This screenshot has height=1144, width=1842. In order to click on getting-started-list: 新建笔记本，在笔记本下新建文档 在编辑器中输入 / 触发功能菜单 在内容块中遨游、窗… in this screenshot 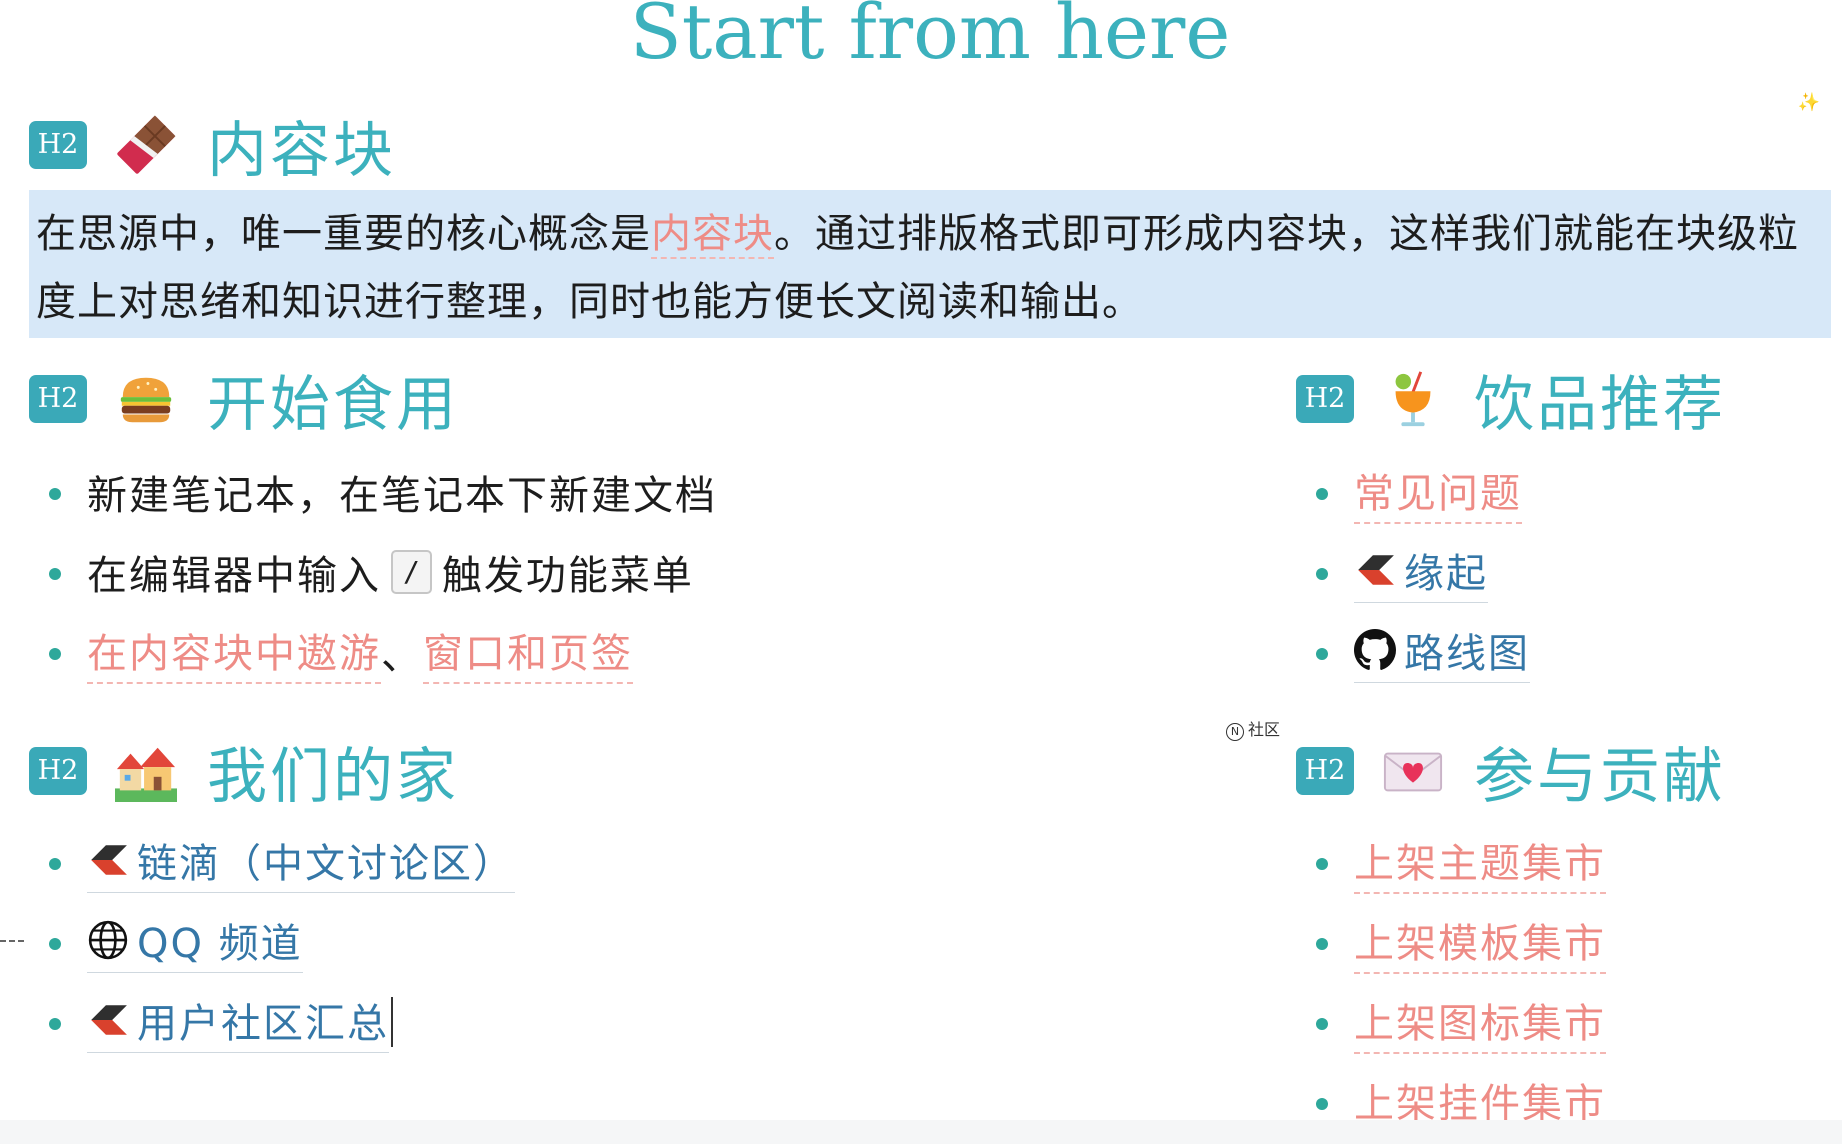, I will do `click(373, 572)`.